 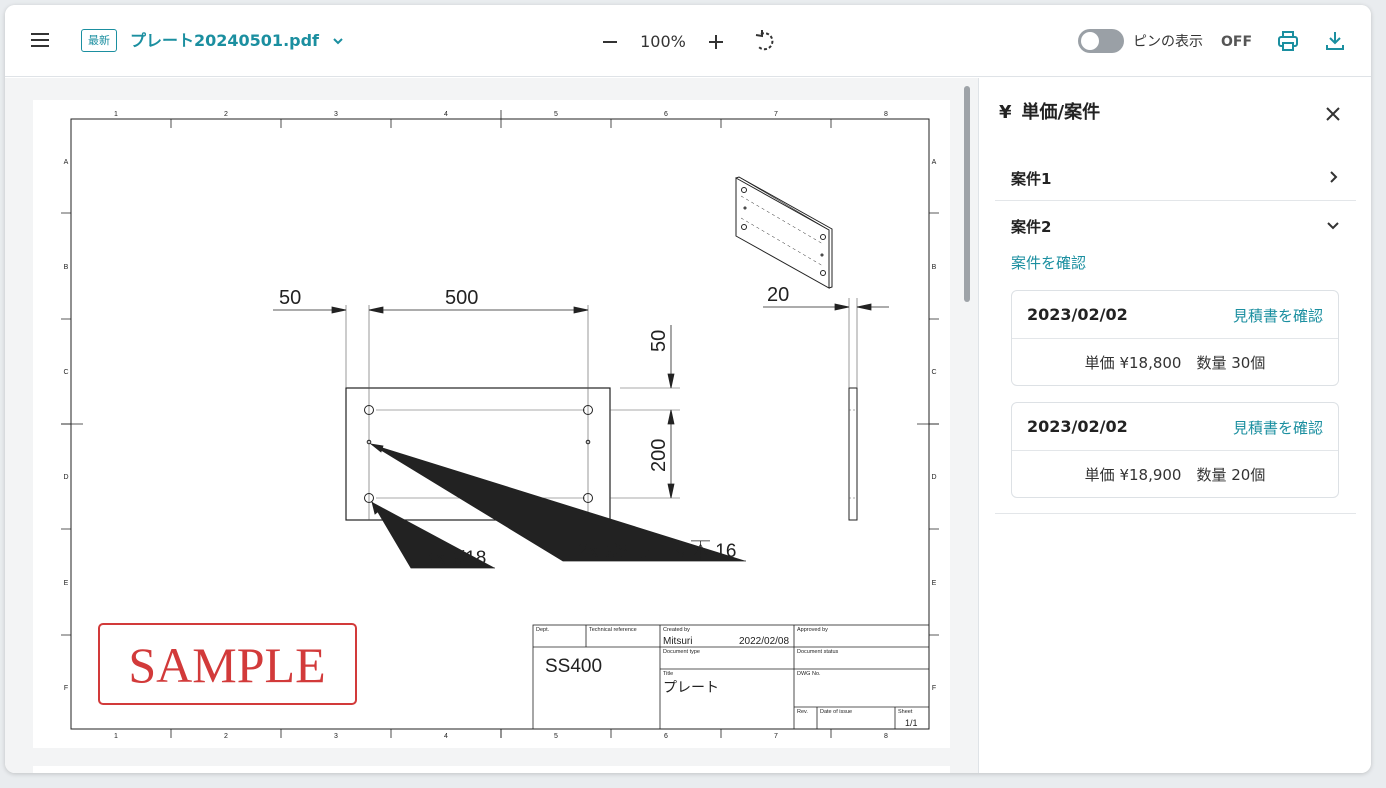 What do you see at coordinates (1090, 41) in the screenshot?
I see `toggle-knob` at bounding box center [1090, 41].